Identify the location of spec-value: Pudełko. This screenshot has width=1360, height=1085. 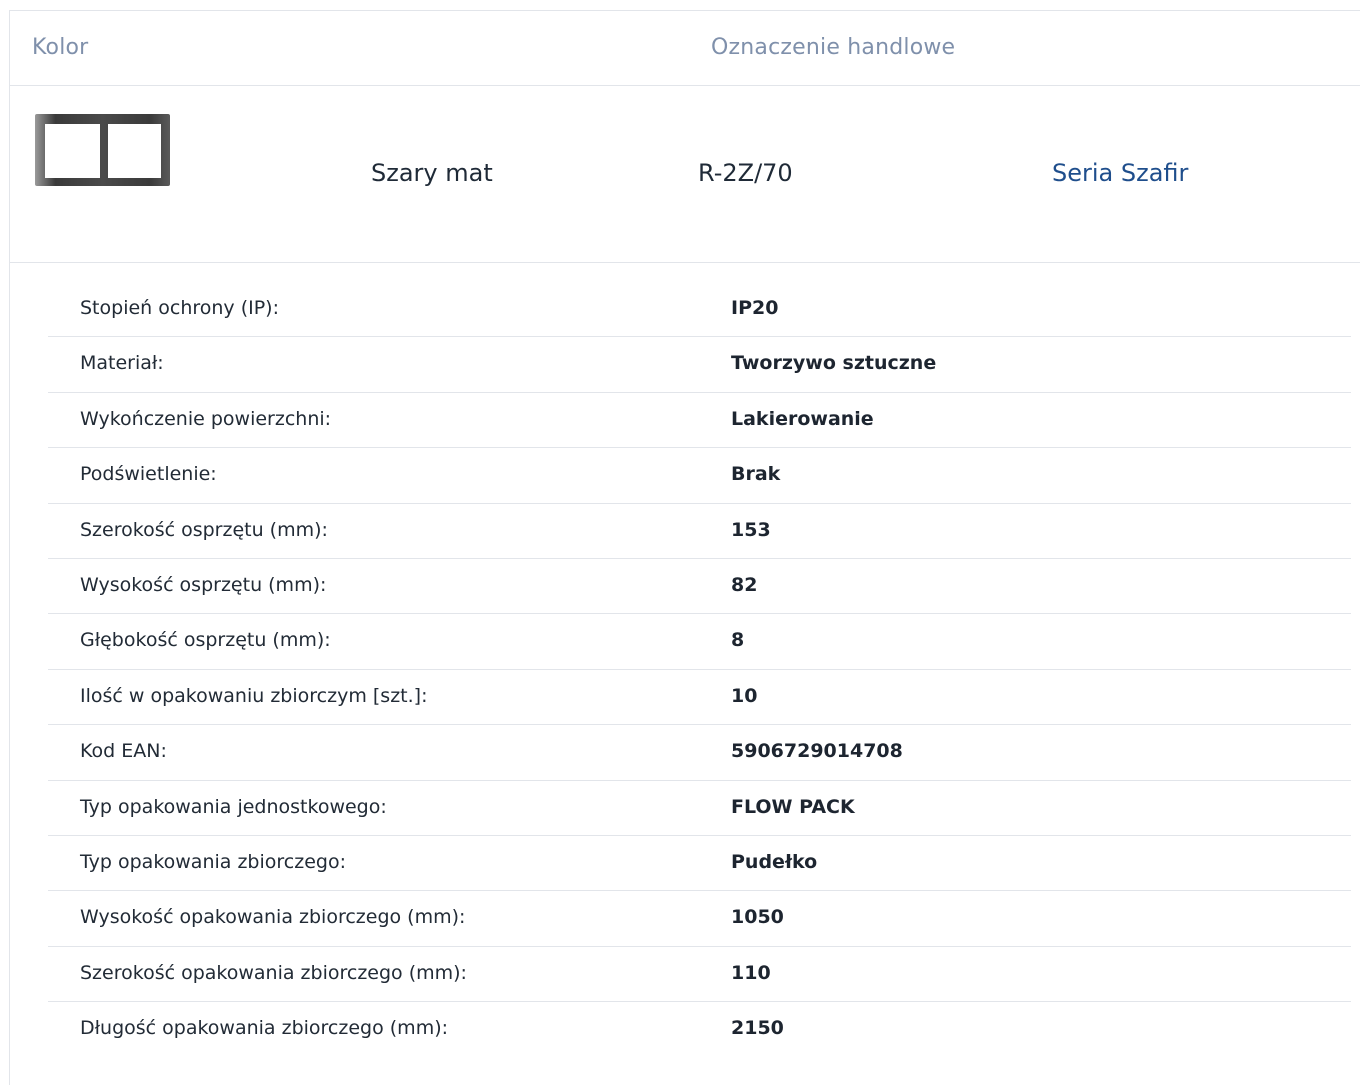
(774, 861).